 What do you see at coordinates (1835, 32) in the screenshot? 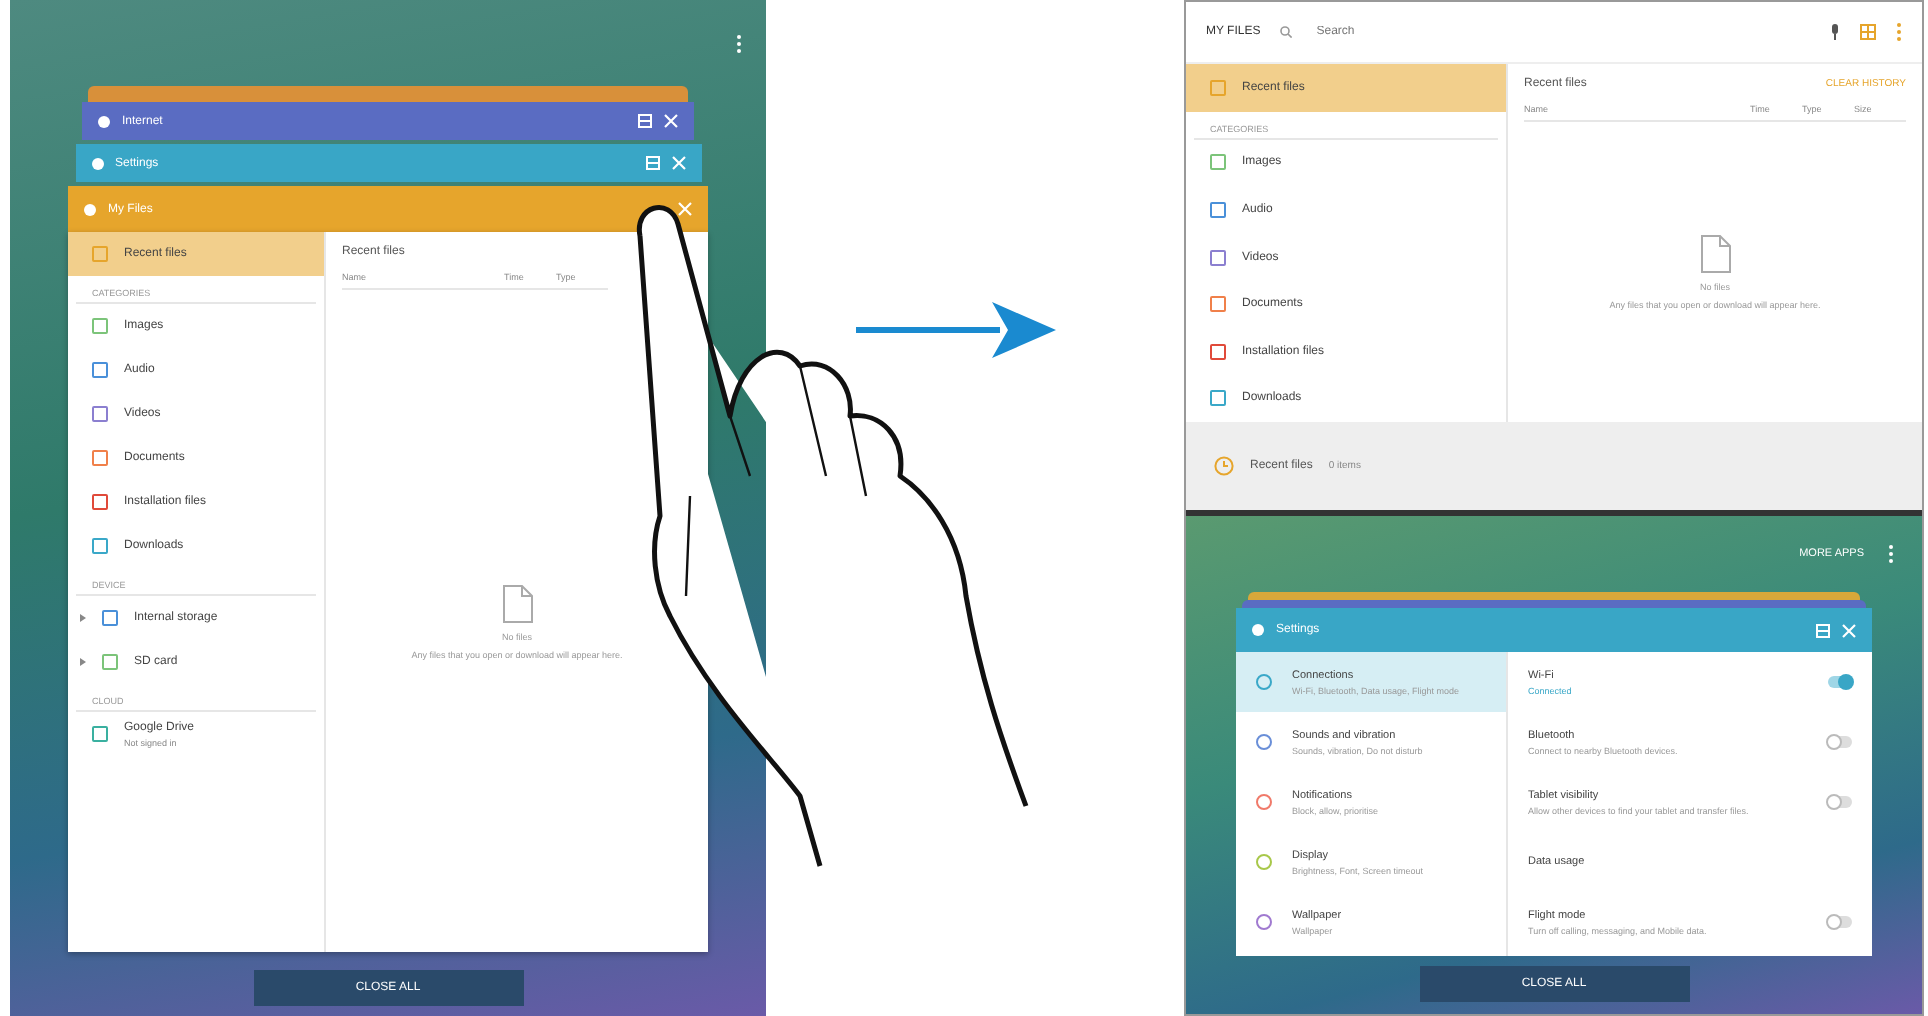
I see `microphone-icon` at bounding box center [1835, 32].